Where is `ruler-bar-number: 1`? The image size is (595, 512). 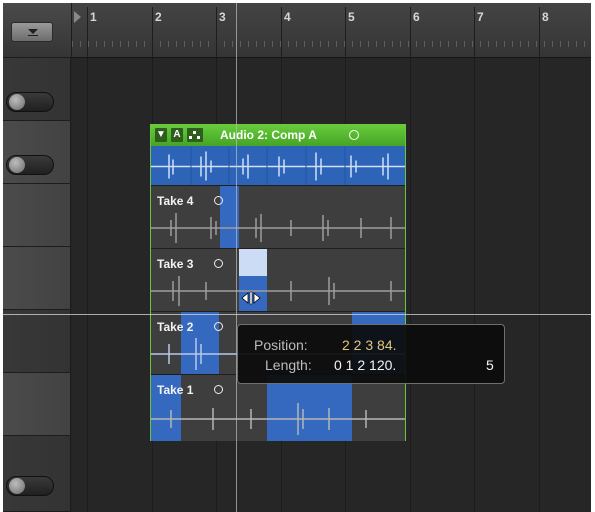
ruler-bar-number: 1 is located at coordinates (93, 17).